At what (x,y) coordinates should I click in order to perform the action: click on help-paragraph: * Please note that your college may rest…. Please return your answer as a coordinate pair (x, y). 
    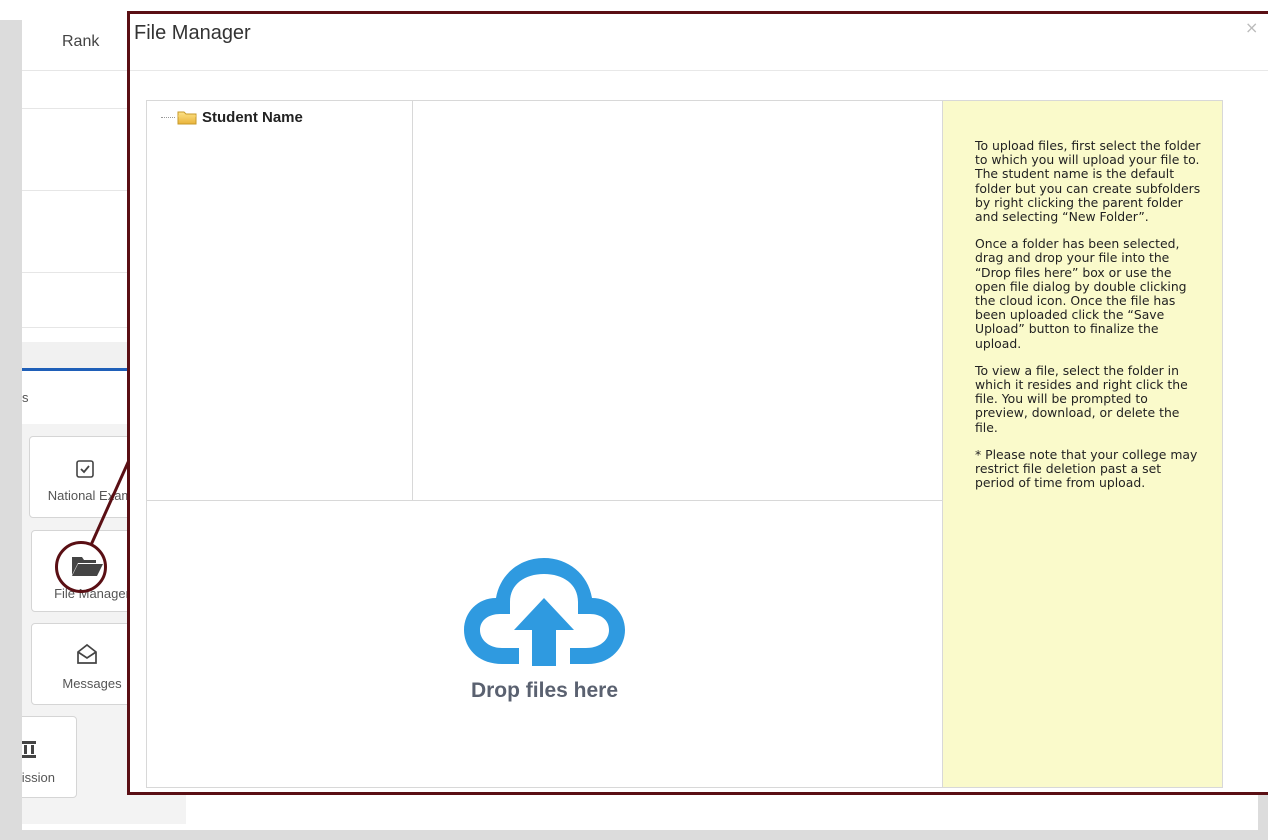
    Looking at the image, I should click on (1086, 468).